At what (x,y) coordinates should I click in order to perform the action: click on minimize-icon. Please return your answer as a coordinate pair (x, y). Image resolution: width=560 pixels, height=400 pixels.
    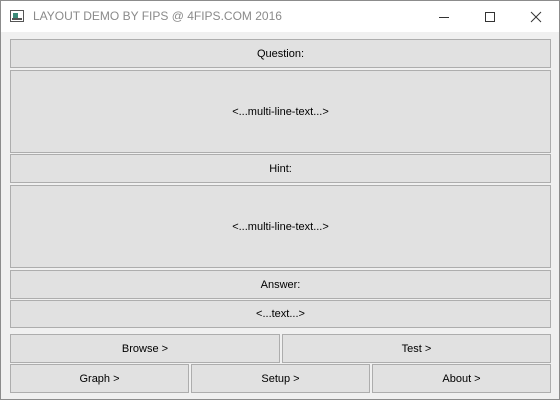
    Looking at the image, I should click on (444, 17).